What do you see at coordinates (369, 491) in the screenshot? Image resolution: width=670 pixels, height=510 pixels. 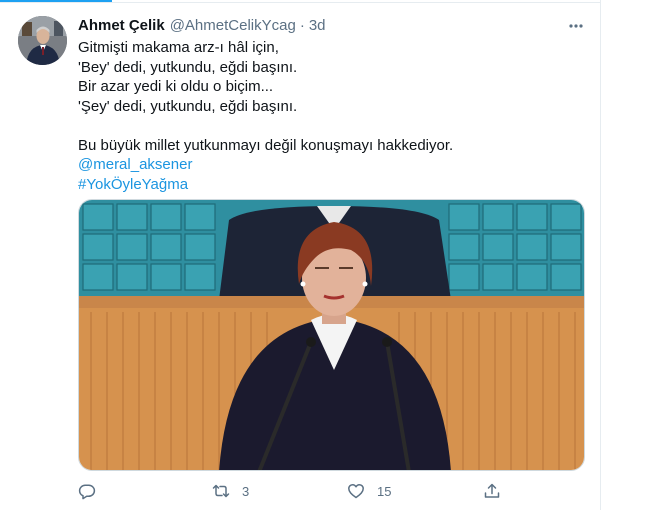 I see `like-button: 15` at bounding box center [369, 491].